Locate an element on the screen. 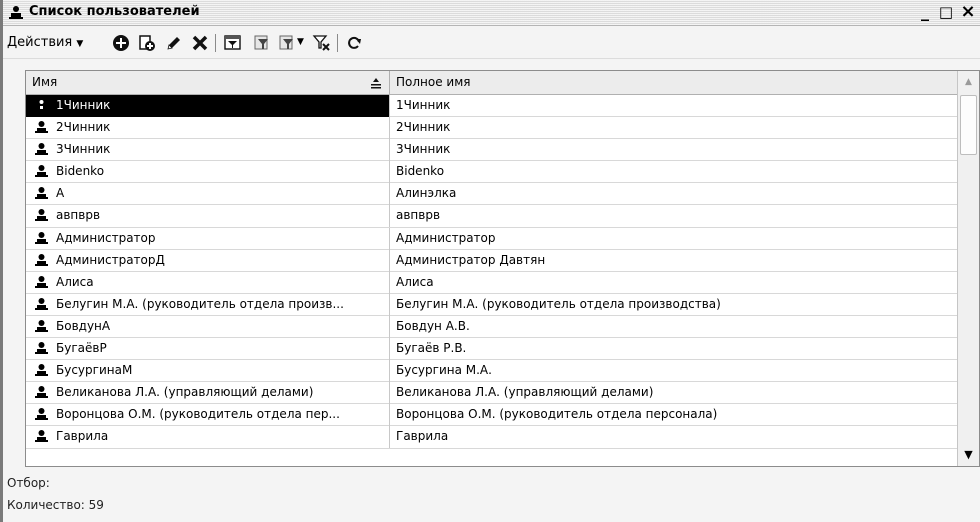 The width and height of the screenshot is (980, 522). cell-full-name: 2Чинник is located at coordinates (673, 128).